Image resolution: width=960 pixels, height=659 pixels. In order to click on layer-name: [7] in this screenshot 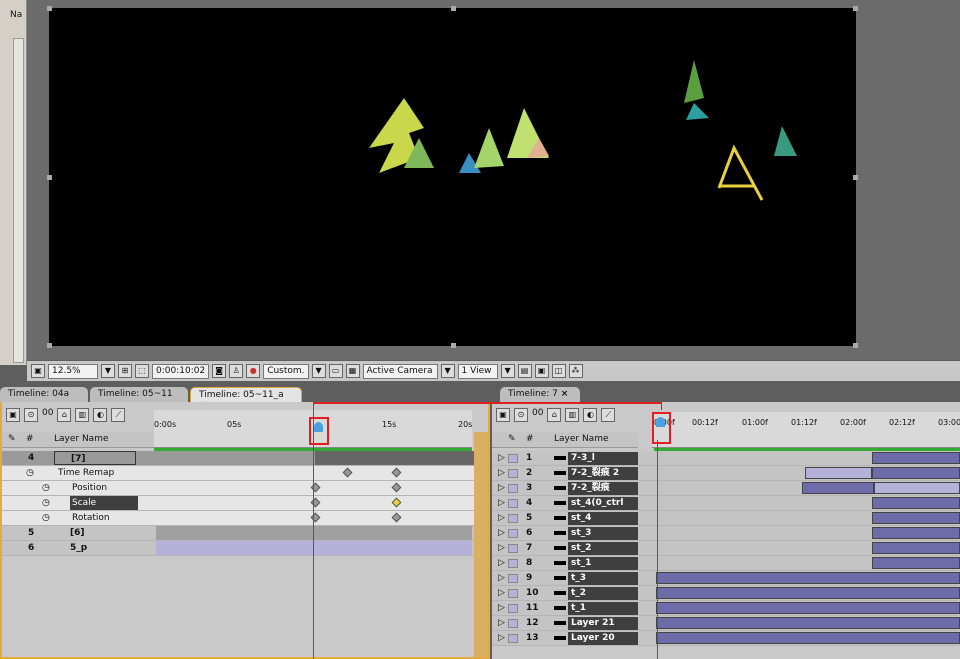, I will do `click(95, 458)`.